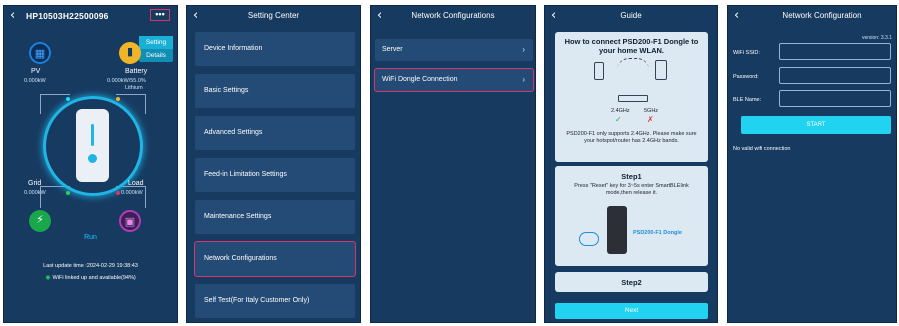 This screenshot has width=899, height=326. I want to click on grid-label: Grid, so click(35, 183).